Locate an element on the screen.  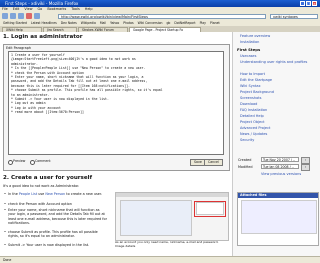
modified-field: Tue Jan 08 2008 / .. is located at coordinates (280, 166).